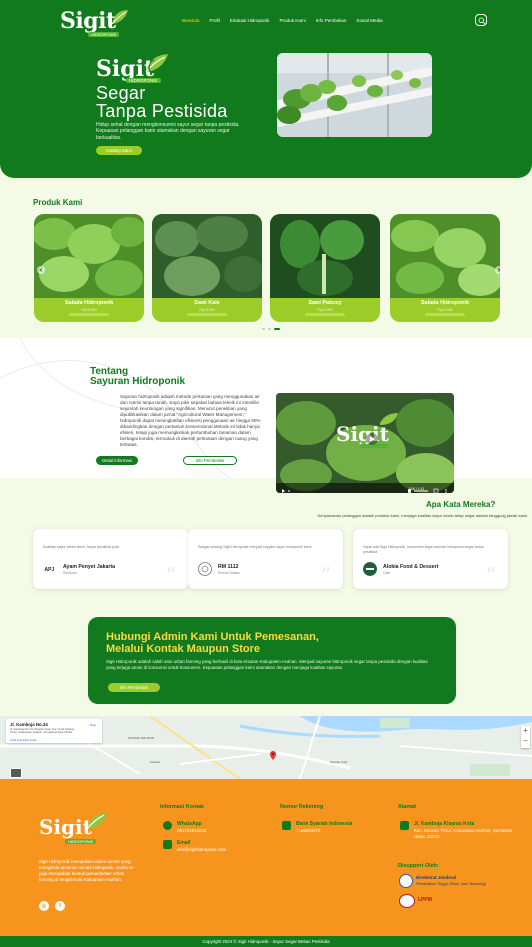 This screenshot has width=532, height=947. I want to click on svg-text: APJ, so click(50, 570).